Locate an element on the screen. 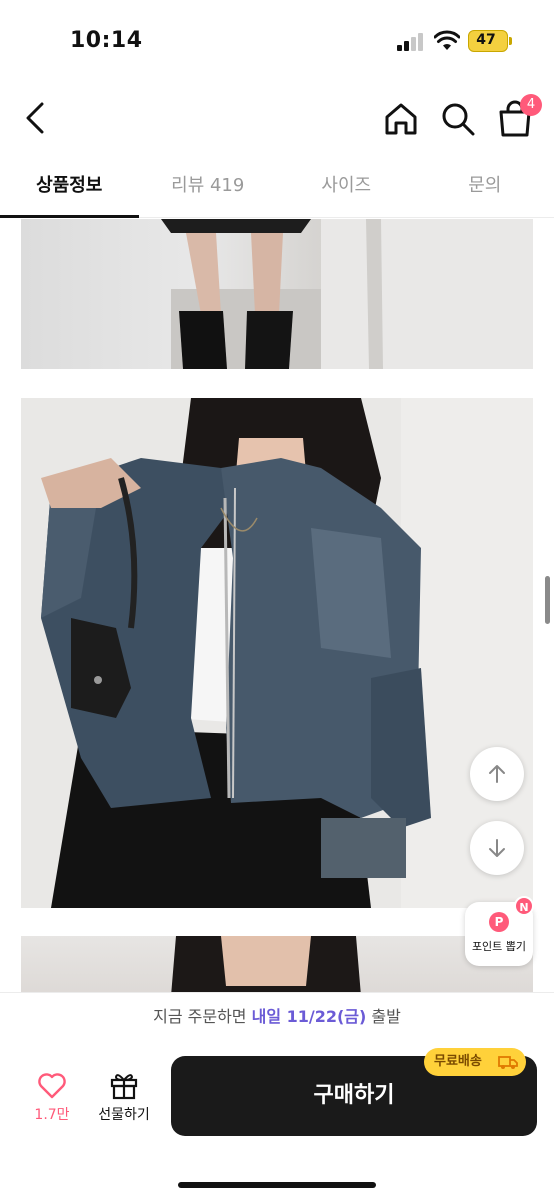  gift-label: 선물하기 is located at coordinates (124, 1115).